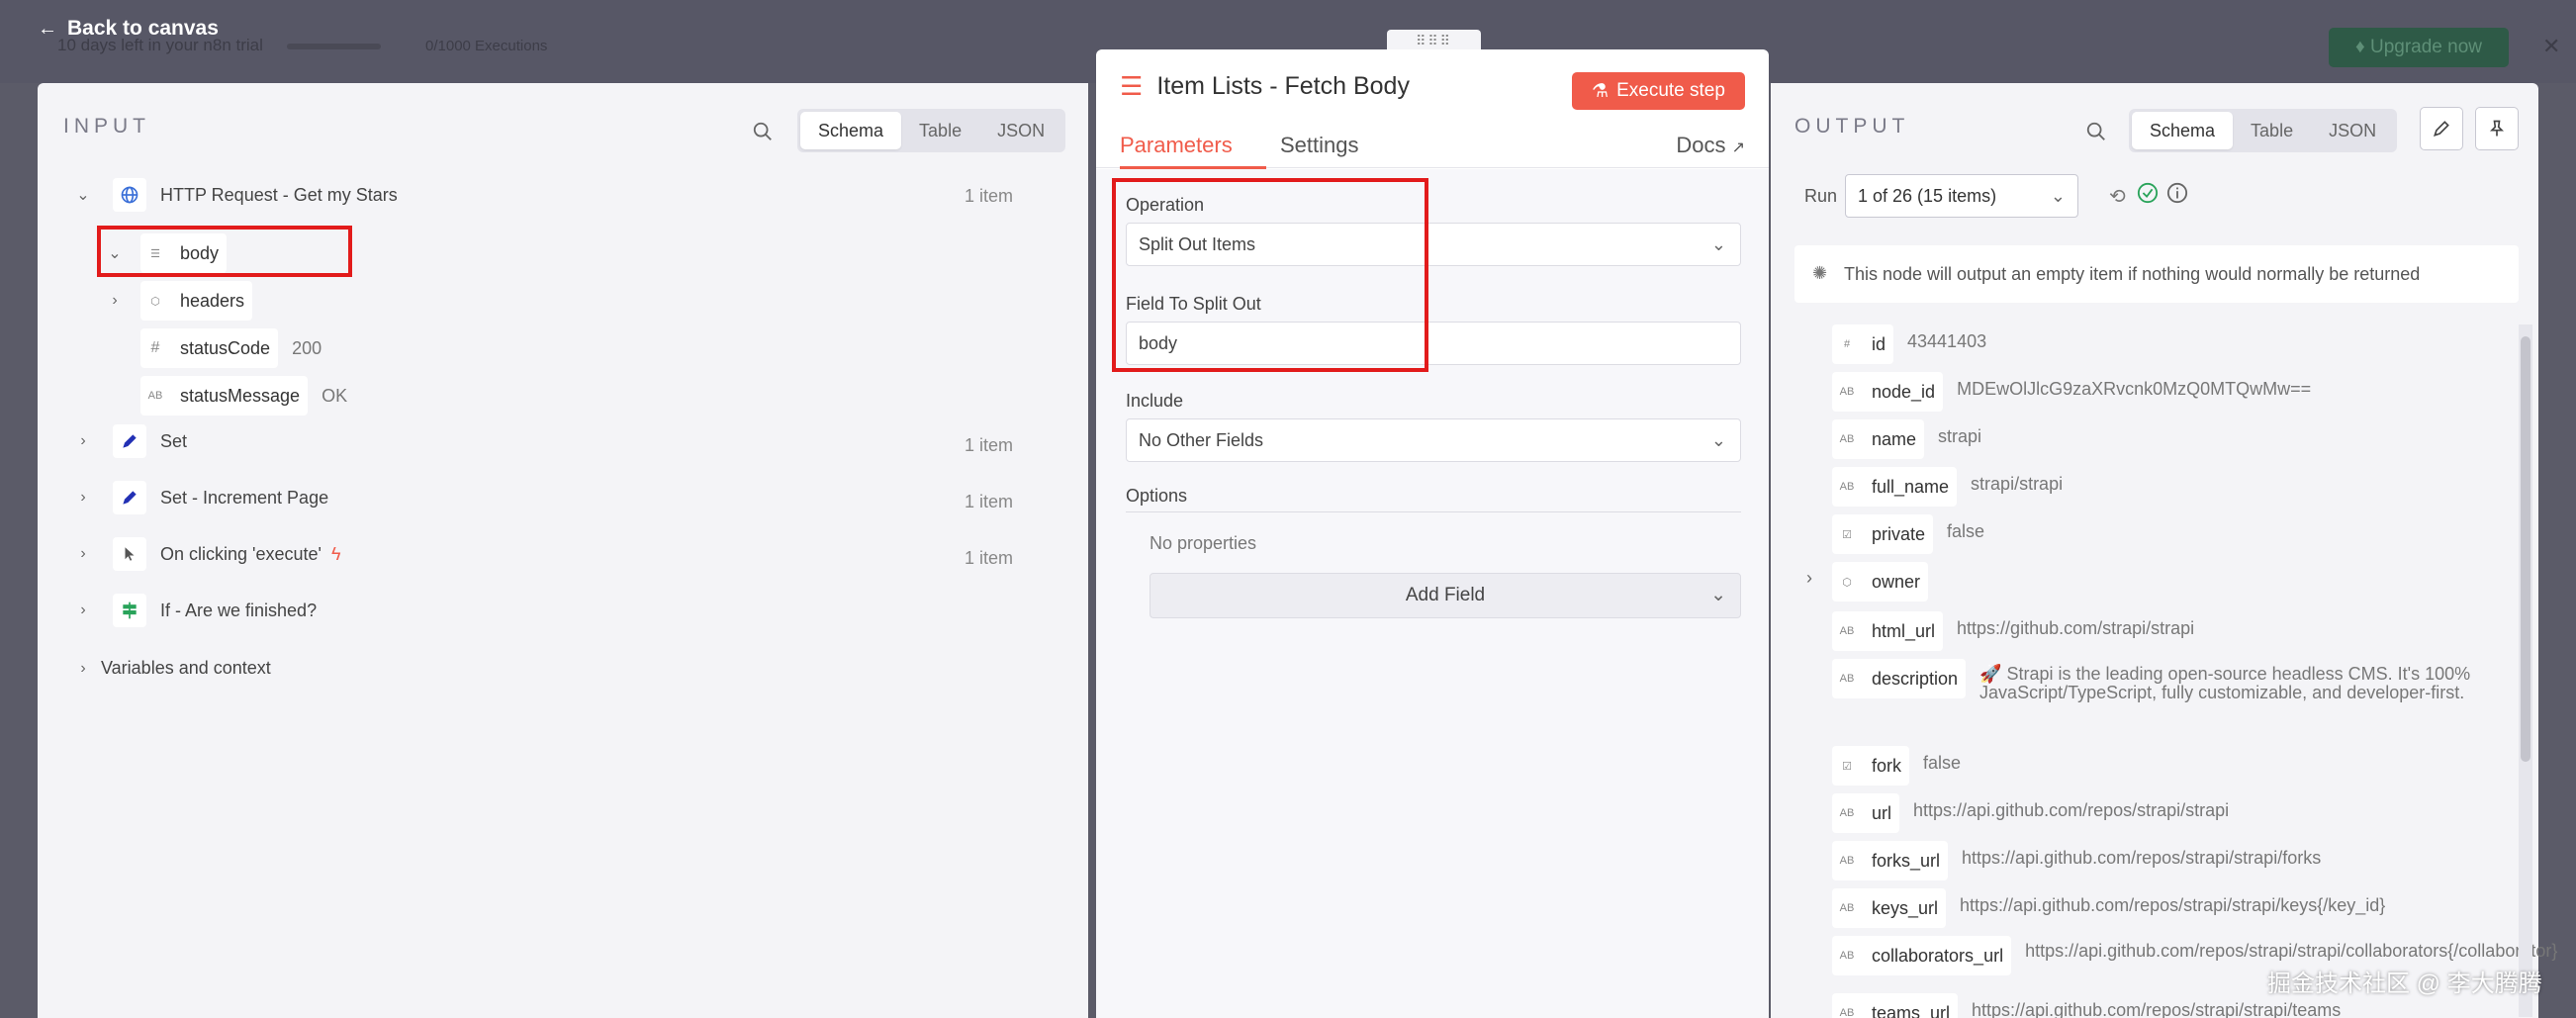 The width and height of the screenshot is (2576, 1018). What do you see at coordinates (225, 396) in the screenshot?
I see `field-pill: AB statusMessage` at bounding box center [225, 396].